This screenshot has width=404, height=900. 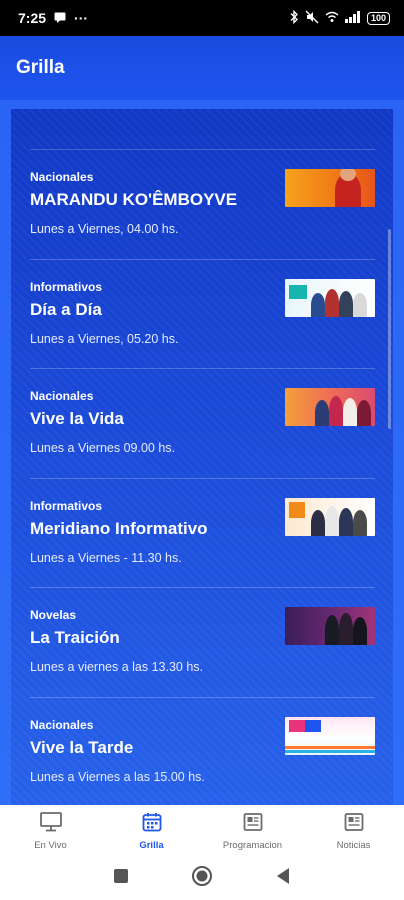 I want to click on home-icon, so click(x=202, y=878).